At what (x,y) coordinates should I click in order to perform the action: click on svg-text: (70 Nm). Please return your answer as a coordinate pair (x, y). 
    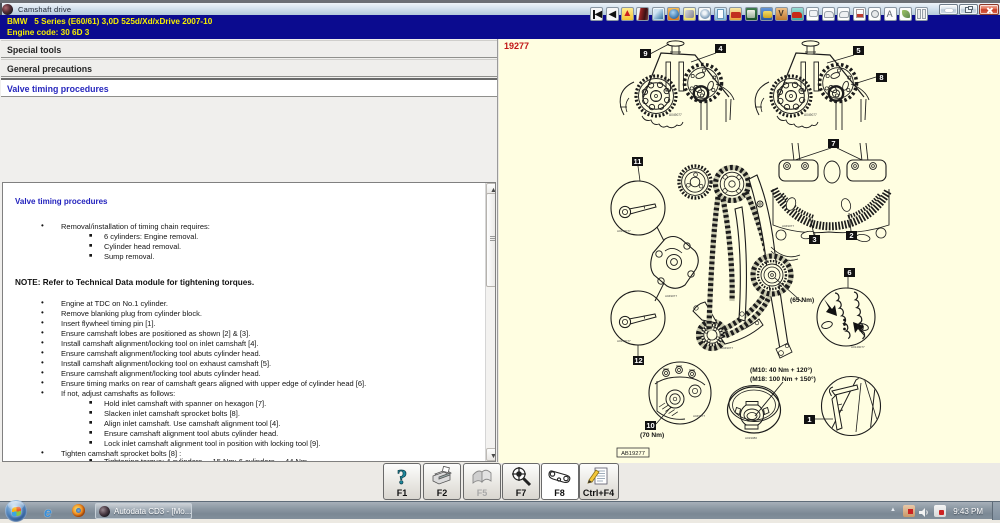
    Looking at the image, I should click on (652, 435).